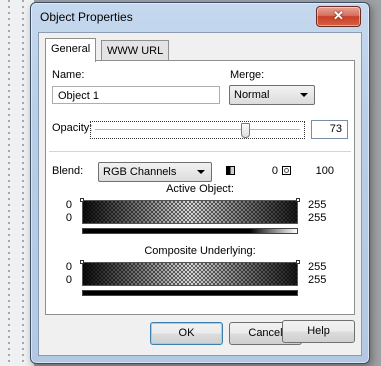  I want to click on close-button: ✕, so click(338, 16).